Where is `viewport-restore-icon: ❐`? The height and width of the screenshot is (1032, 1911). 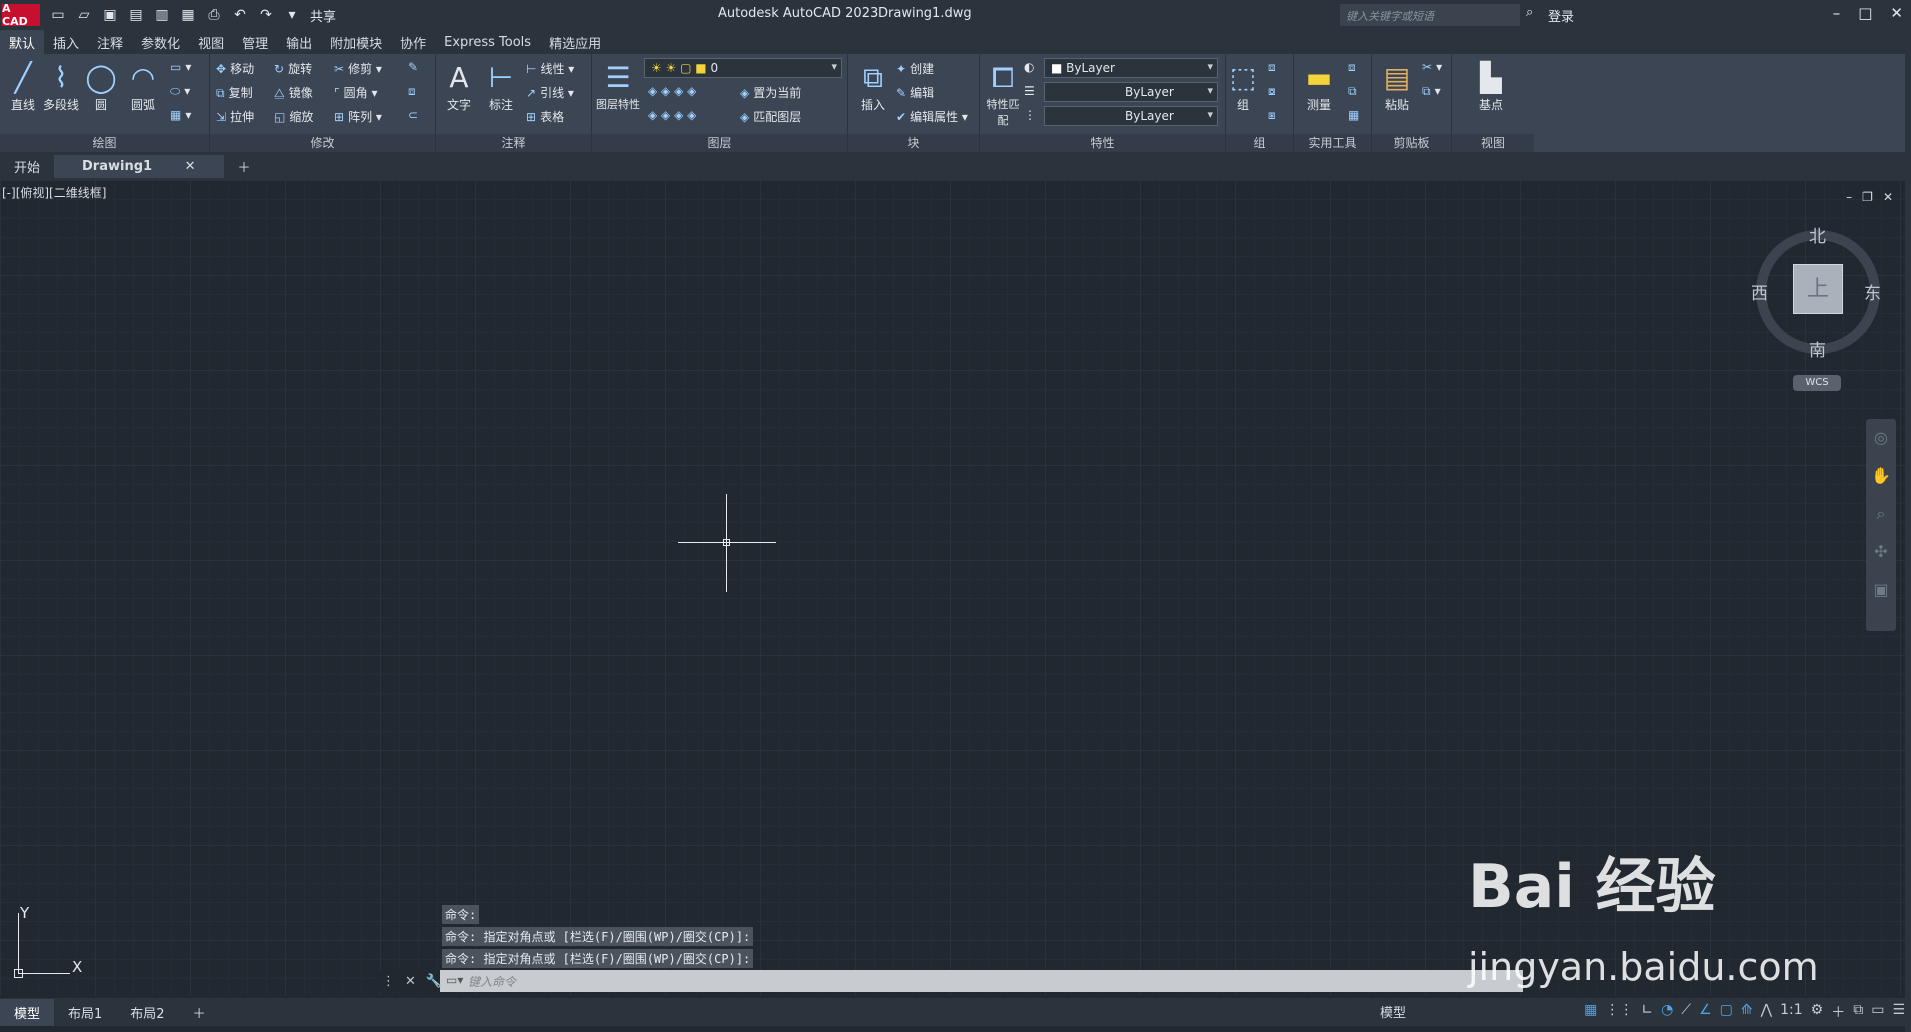
viewport-restore-icon: ❐ is located at coordinates (1867, 197).